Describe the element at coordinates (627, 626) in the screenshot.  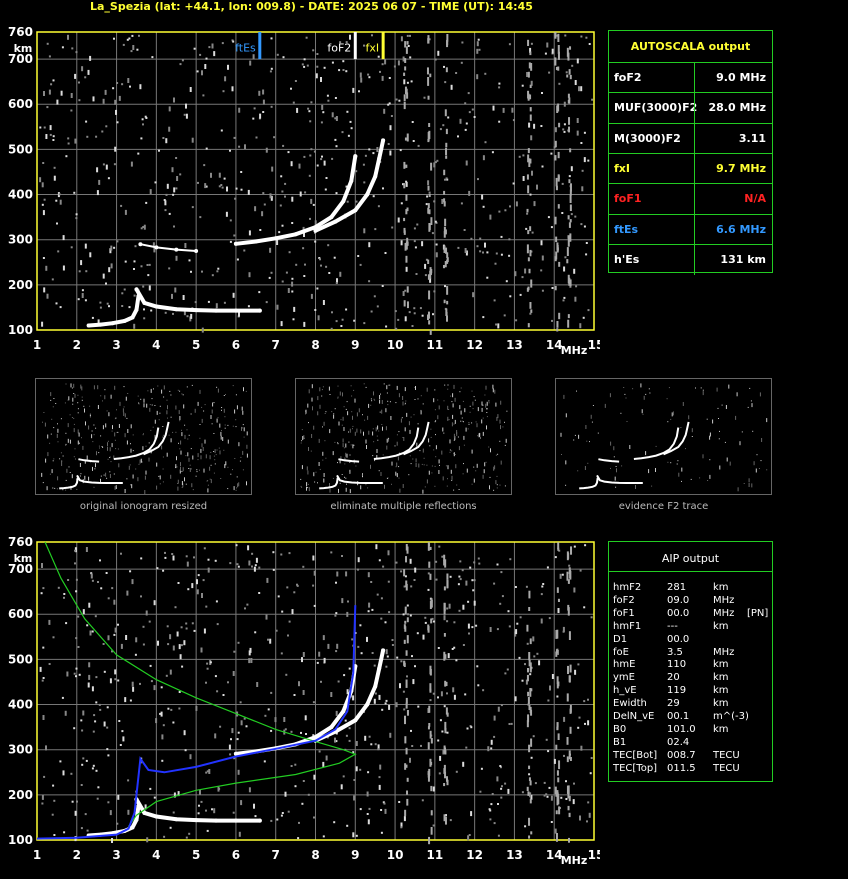
I see `aip-param: hmF1` at that location.